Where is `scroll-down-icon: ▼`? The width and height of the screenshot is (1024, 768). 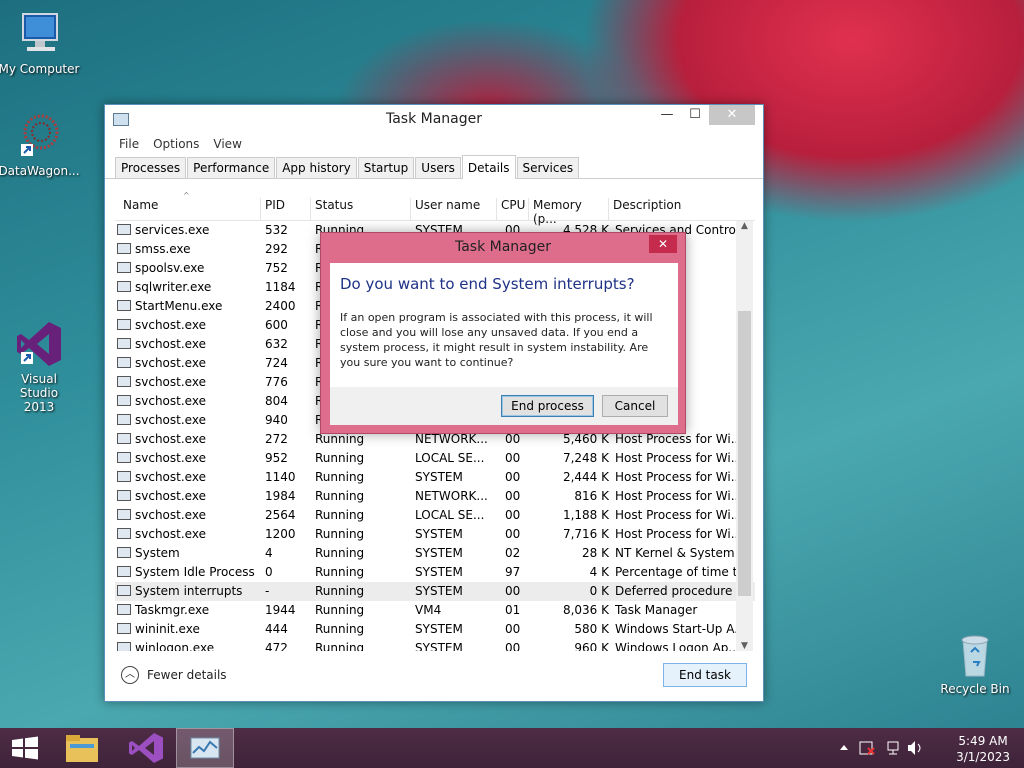
scroll-down-icon: ▼ is located at coordinates (744, 646).